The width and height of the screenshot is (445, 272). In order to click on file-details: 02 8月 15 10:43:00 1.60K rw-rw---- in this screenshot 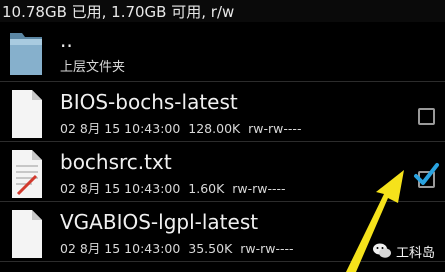, I will do `click(173, 187)`.